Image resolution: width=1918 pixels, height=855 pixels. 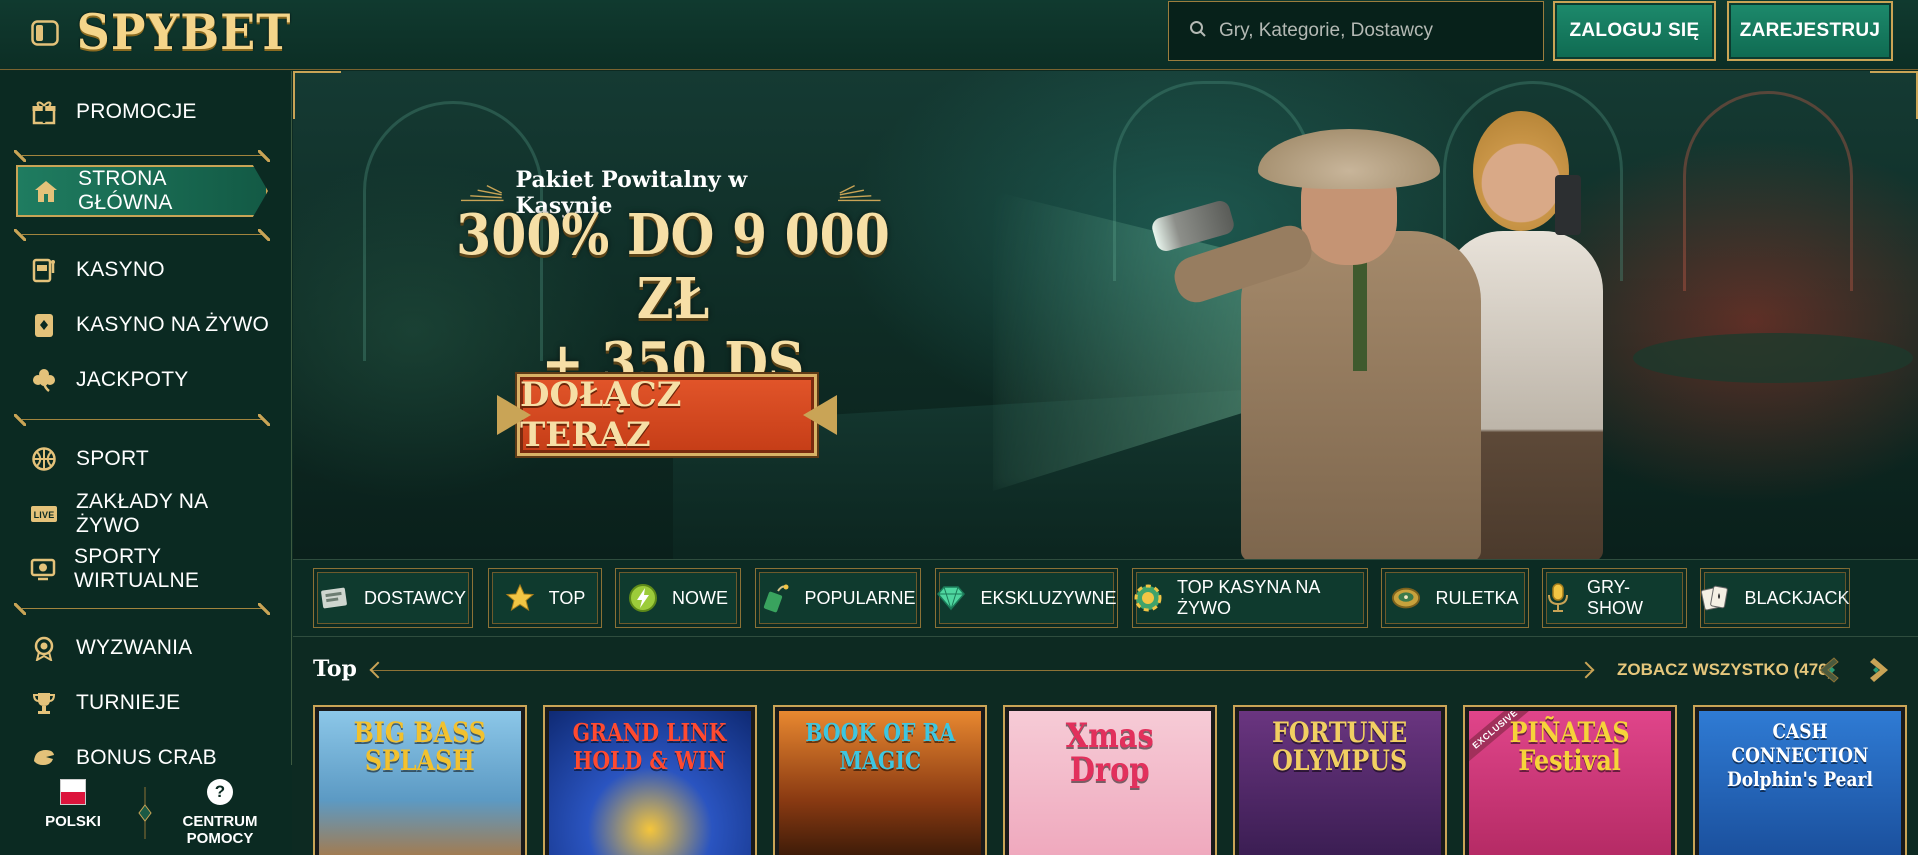 I want to click on sidebar-item-tournaments: TURNIEJE, so click(x=150, y=703).